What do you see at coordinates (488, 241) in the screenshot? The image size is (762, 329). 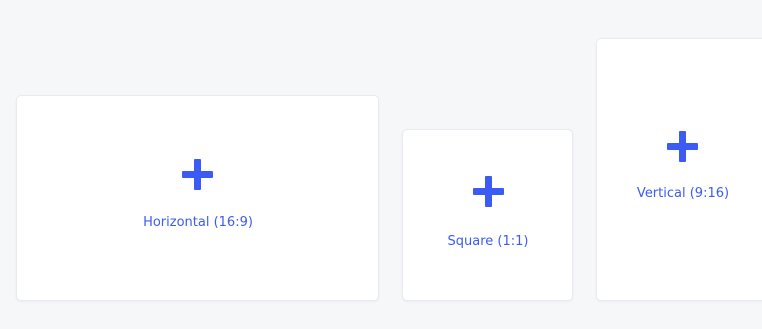 I see `square-option-label: Square (1:1)` at bounding box center [488, 241].